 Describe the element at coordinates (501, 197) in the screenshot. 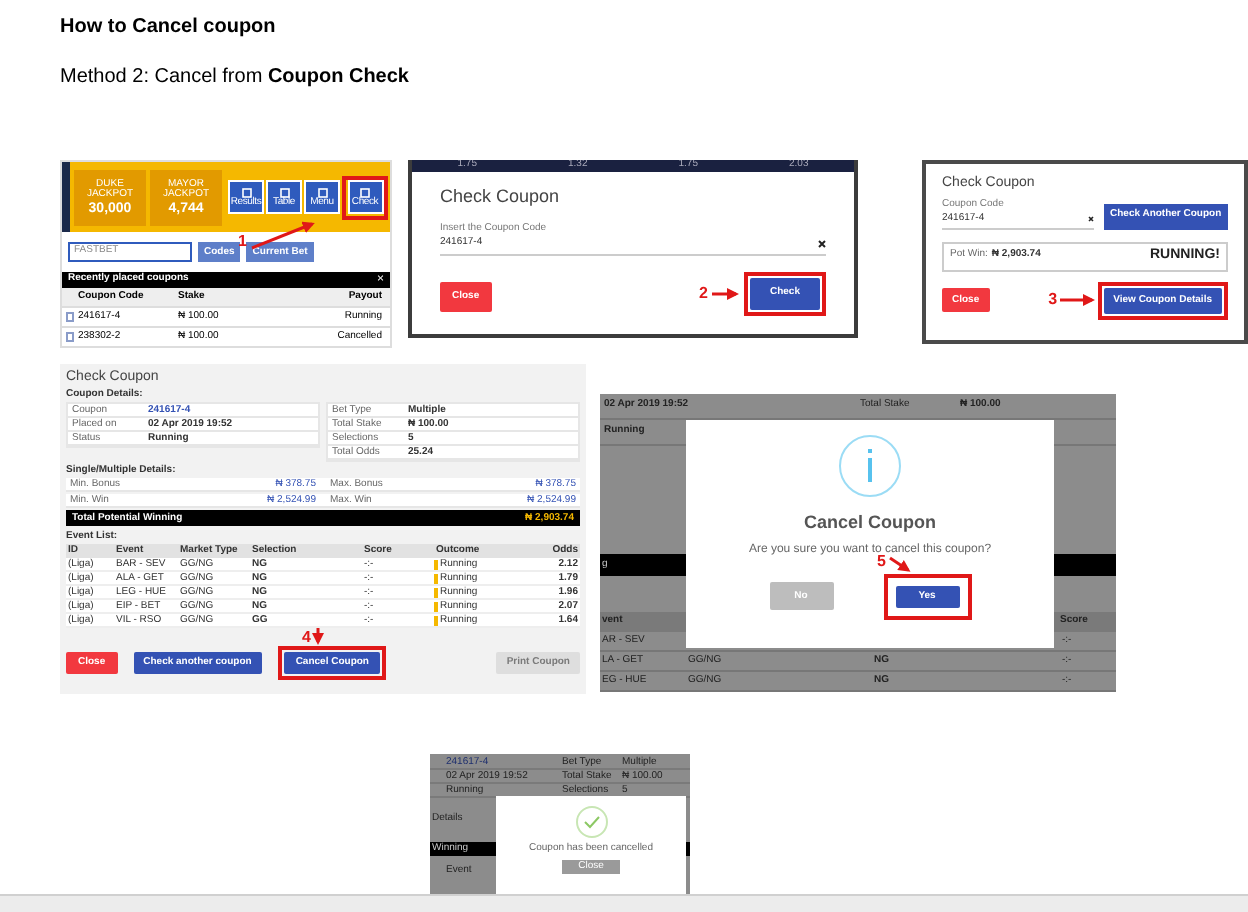

I see `dialog-title: Check Coupon` at that location.